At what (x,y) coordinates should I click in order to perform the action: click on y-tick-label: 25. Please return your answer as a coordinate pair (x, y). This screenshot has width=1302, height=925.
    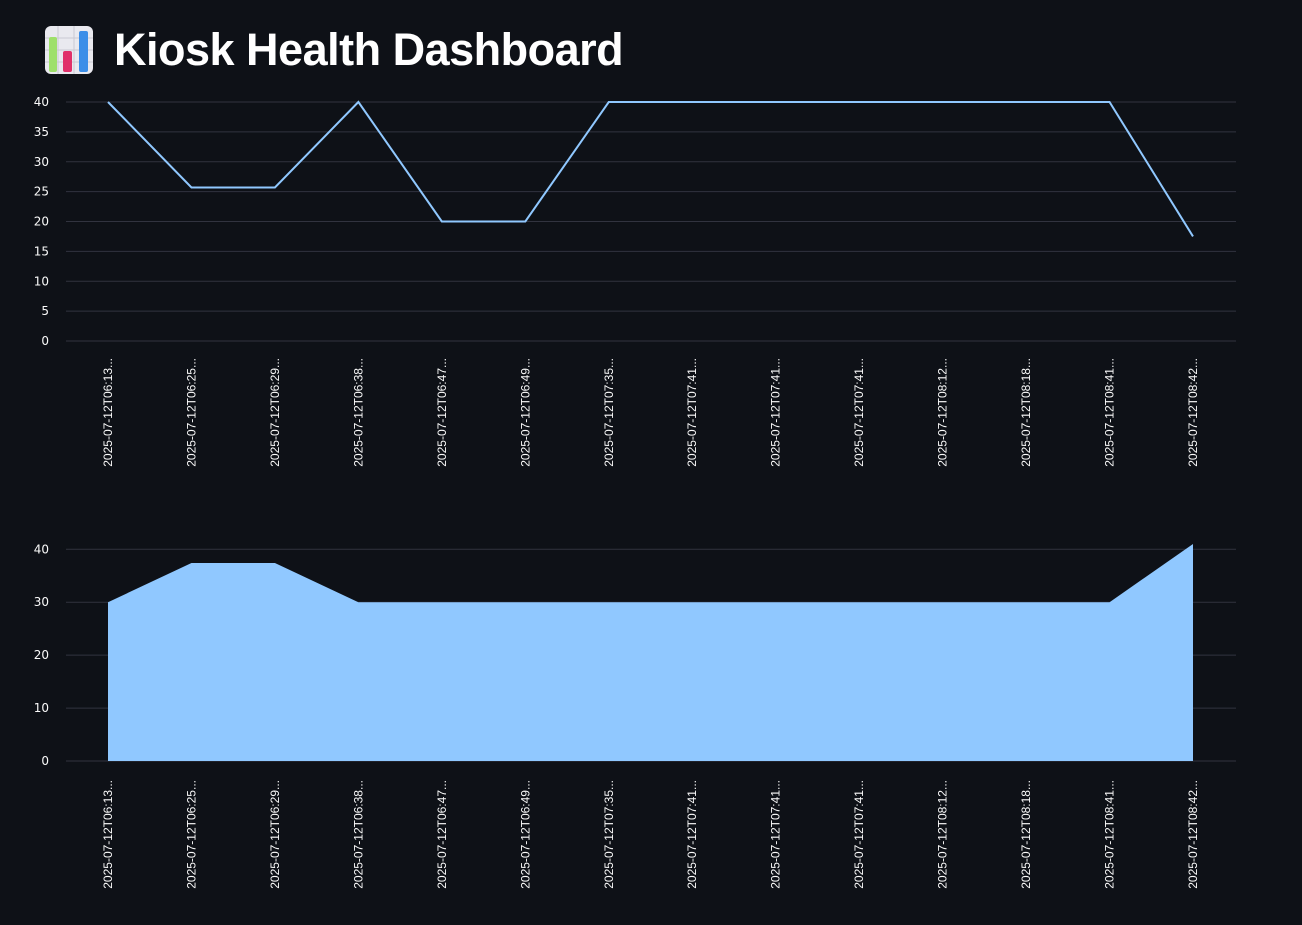
    Looking at the image, I should click on (41, 192).